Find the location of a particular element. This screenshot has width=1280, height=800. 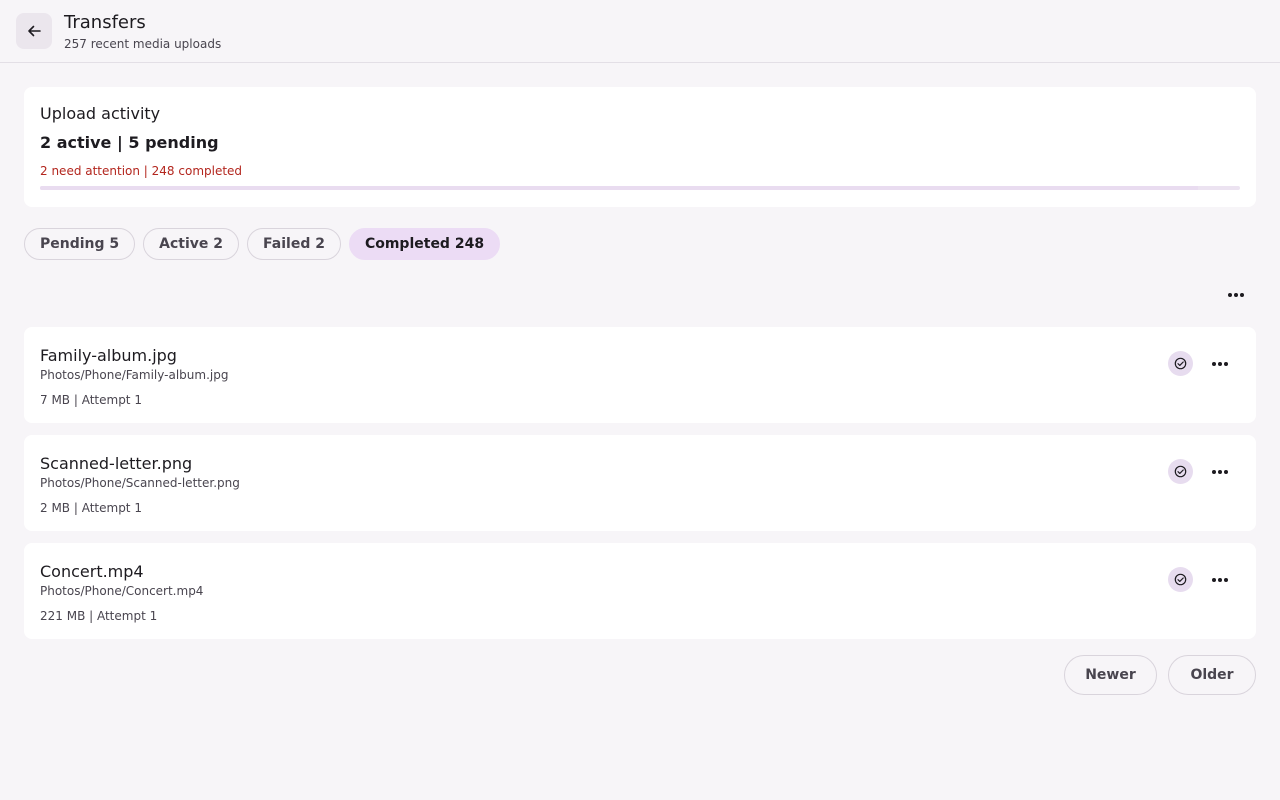

upload-activity-alert: 2 need attention | 248 completed is located at coordinates (141, 171).